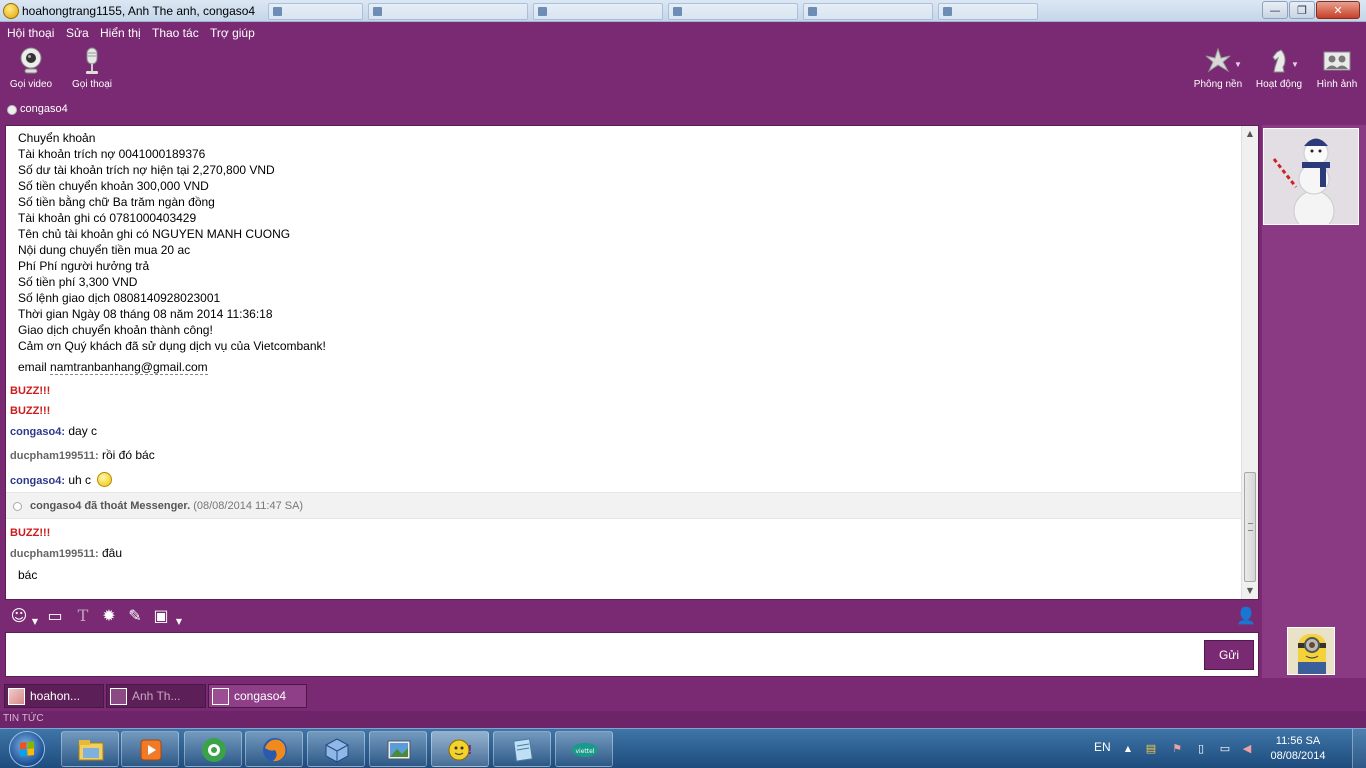  Describe the element at coordinates (1218, 60) in the screenshot. I see `wallpaper-icon` at that location.